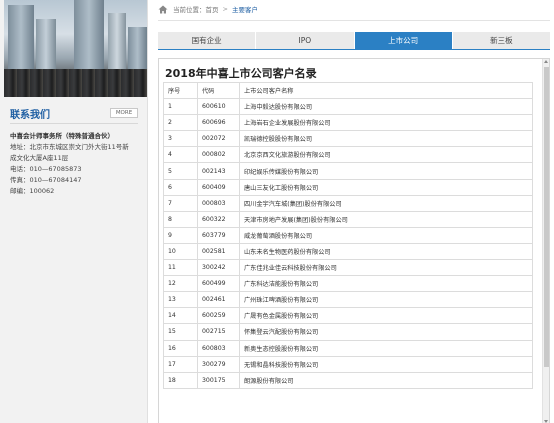 The height and width of the screenshot is (423, 554). What do you see at coordinates (403, 40) in the screenshot?
I see `tab-listed-companies: 上市公司` at bounding box center [403, 40].